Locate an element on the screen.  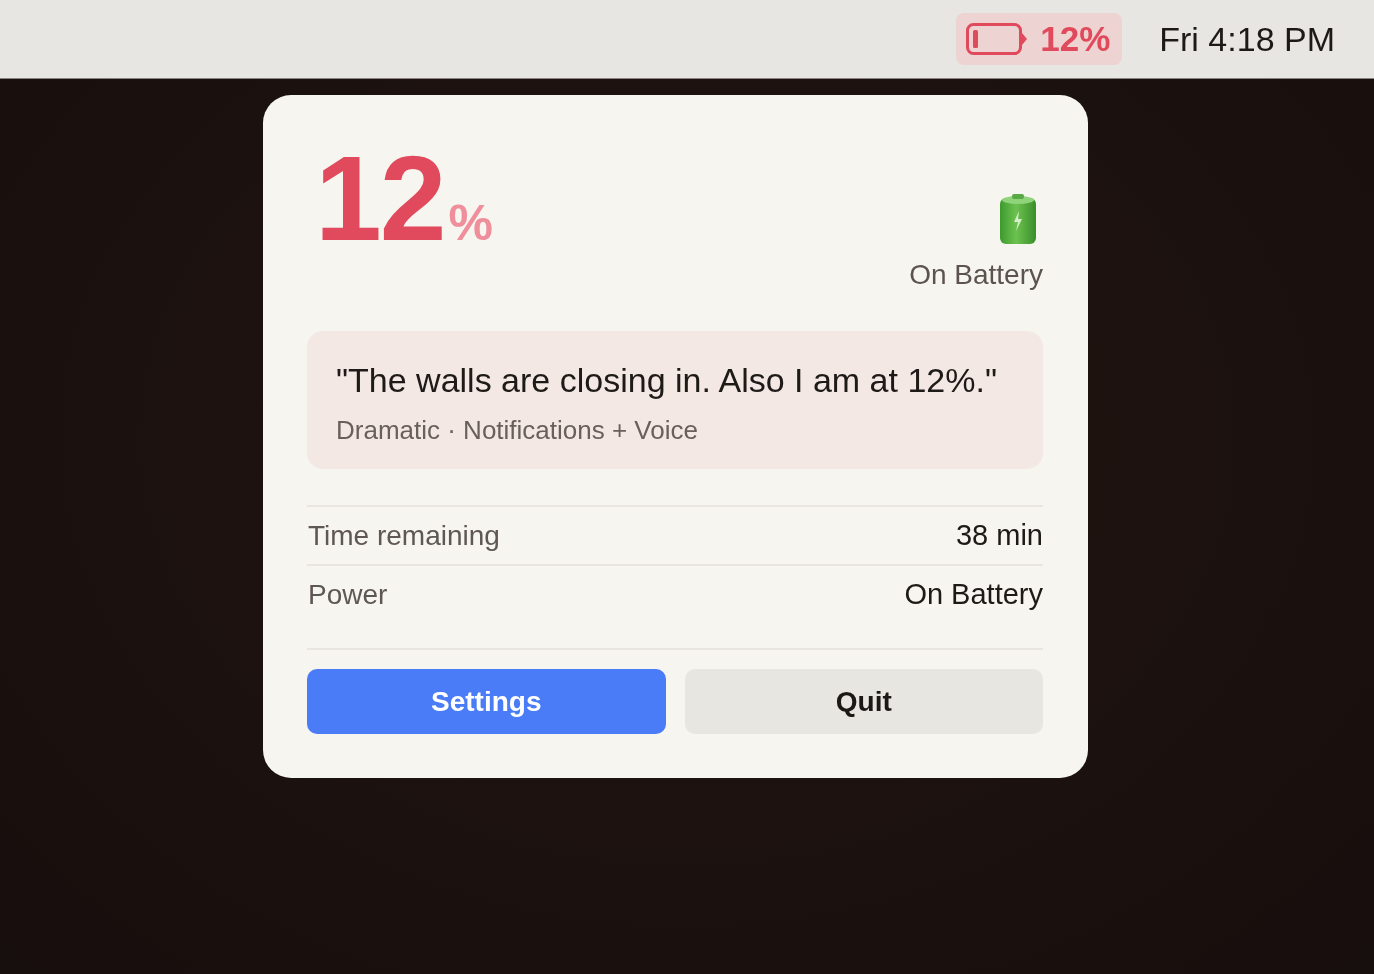
detail-label: Power is located at coordinates (348, 594).